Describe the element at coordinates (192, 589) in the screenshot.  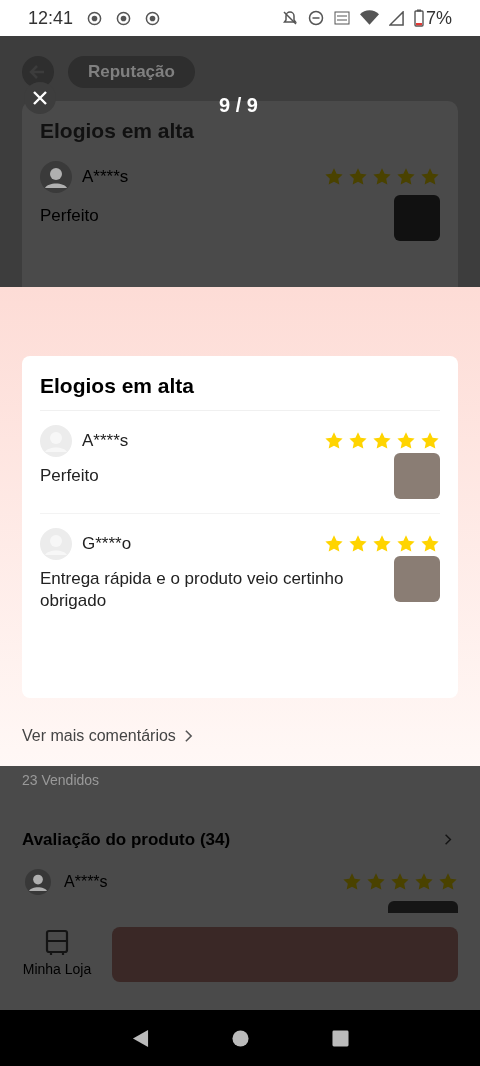
I see `review-text: Entrega rápida e o produto veio certinho obrigado` at that location.